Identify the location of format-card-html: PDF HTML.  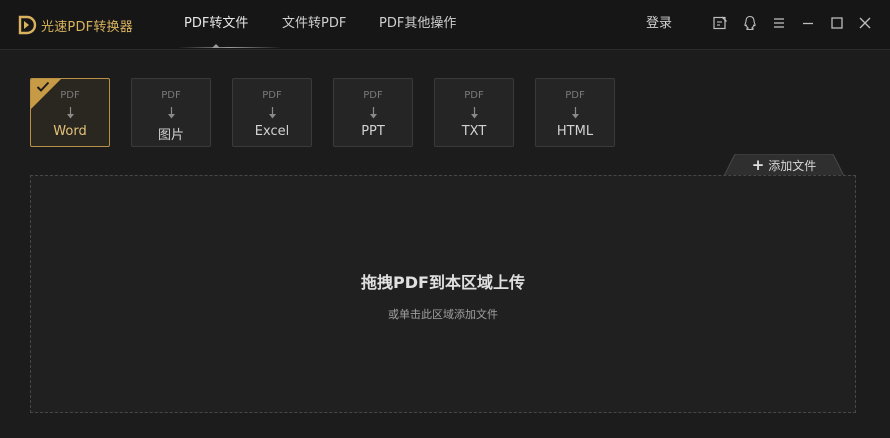
(575, 112).